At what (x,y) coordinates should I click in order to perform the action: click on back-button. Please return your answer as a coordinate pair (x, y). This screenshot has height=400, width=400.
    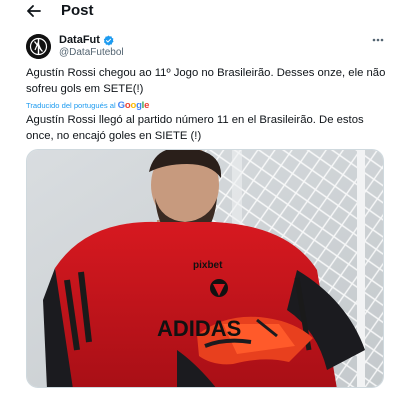
    Looking at the image, I should click on (34, 11).